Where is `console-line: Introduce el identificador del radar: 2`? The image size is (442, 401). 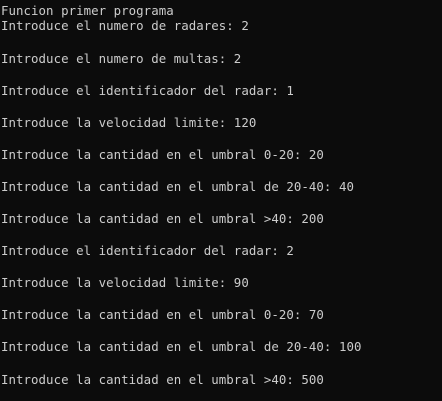 console-line: Introduce el identificador del radar: 2 is located at coordinates (147, 250).